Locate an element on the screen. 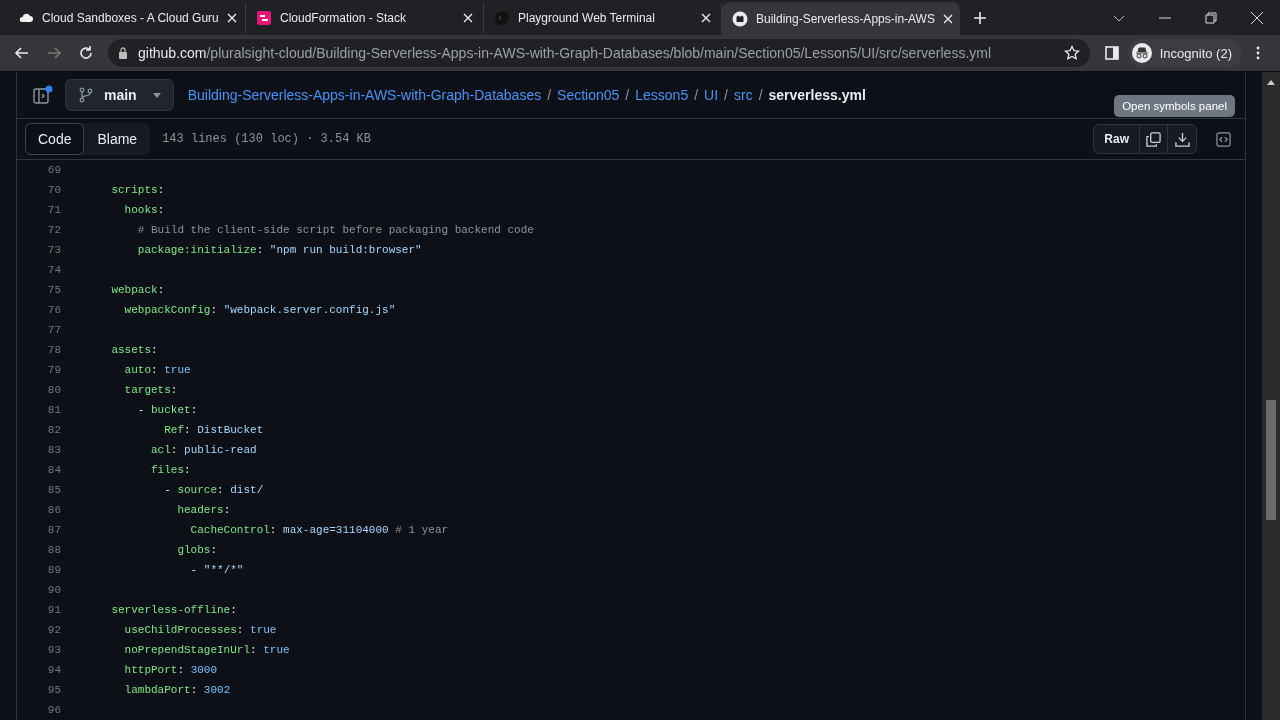  line-number: 82 is located at coordinates (53, 430).